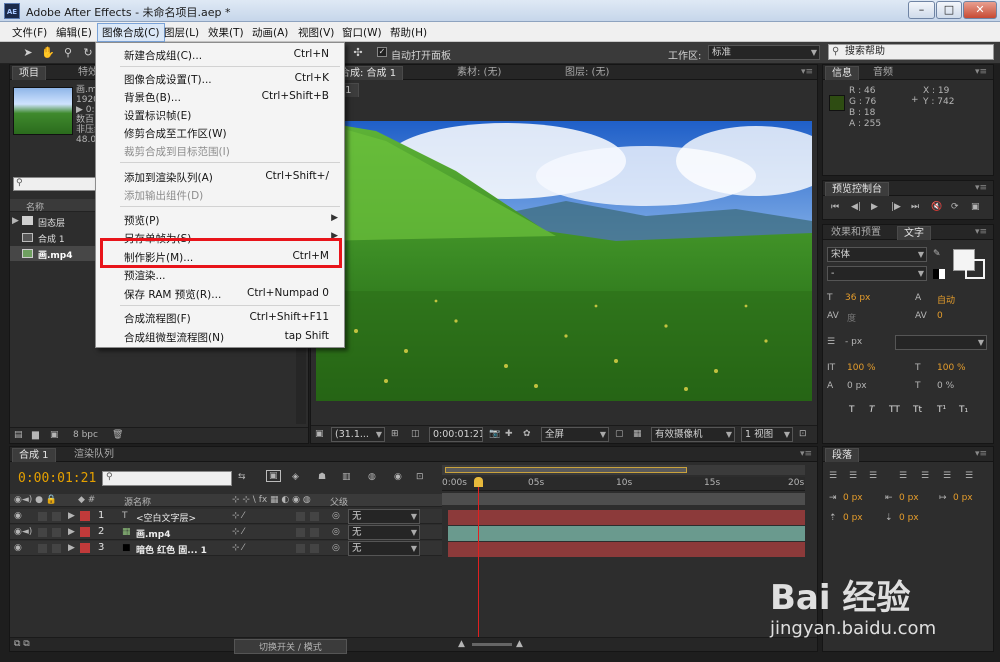 This screenshot has width=1000, height=662. What do you see at coordinates (29, 32) in the screenshot?
I see `menu-file: 文件(F)` at bounding box center [29, 32].